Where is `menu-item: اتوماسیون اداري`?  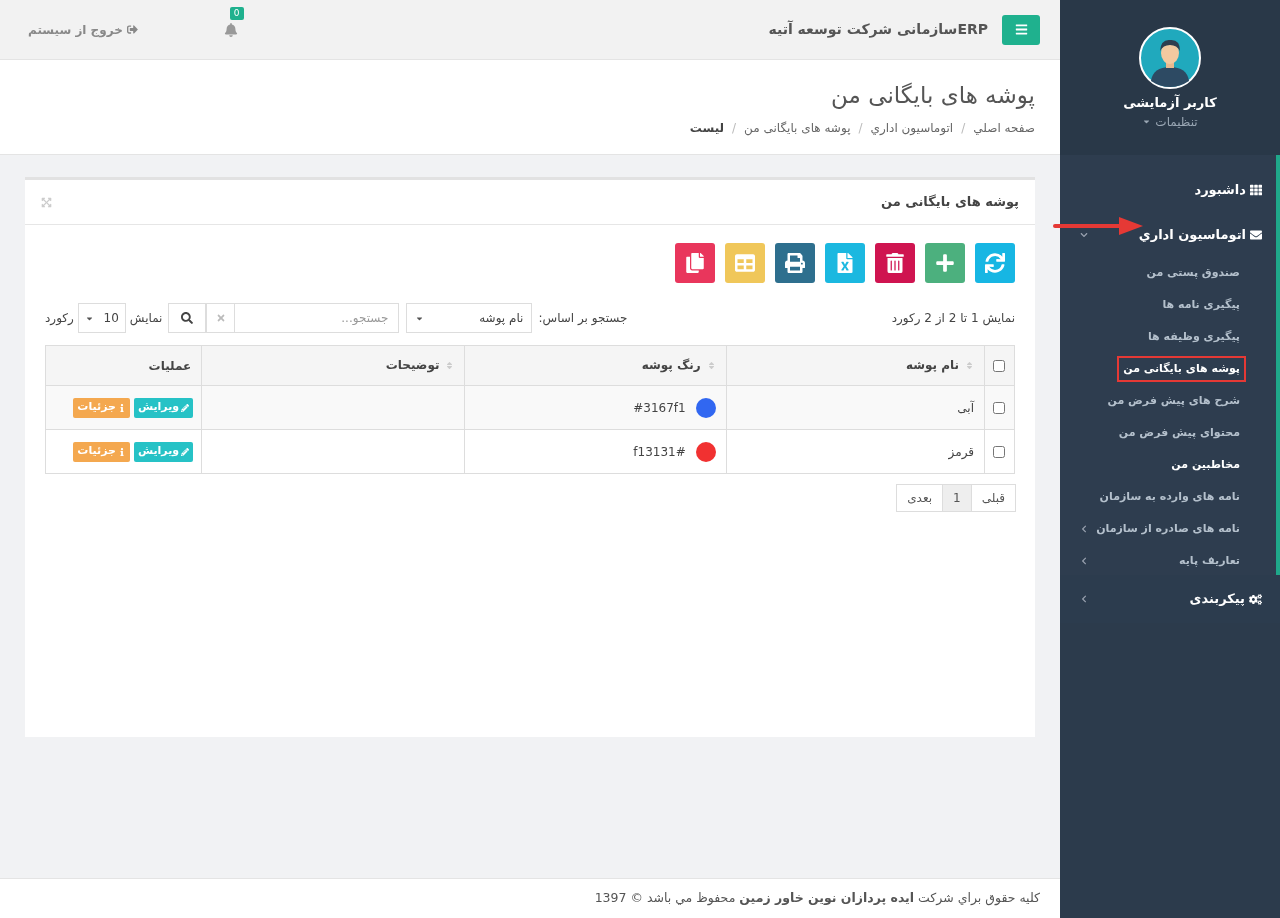 menu-item: اتوماسیون اداري is located at coordinates (1168, 234).